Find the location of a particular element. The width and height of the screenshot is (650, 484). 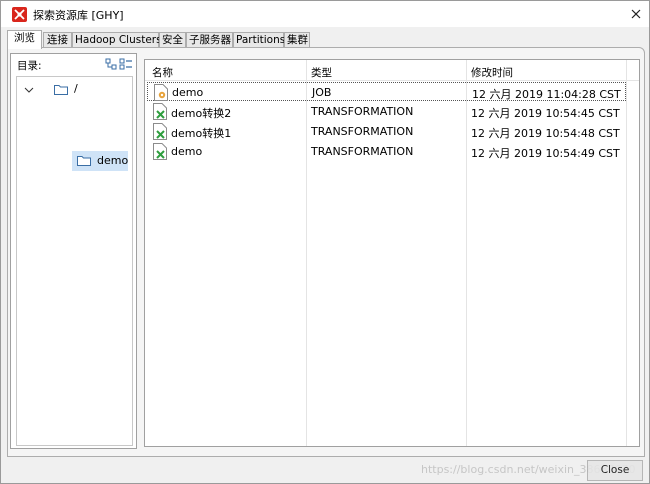

window-title: 探索资源库 [GHY] is located at coordinates (78, 15).